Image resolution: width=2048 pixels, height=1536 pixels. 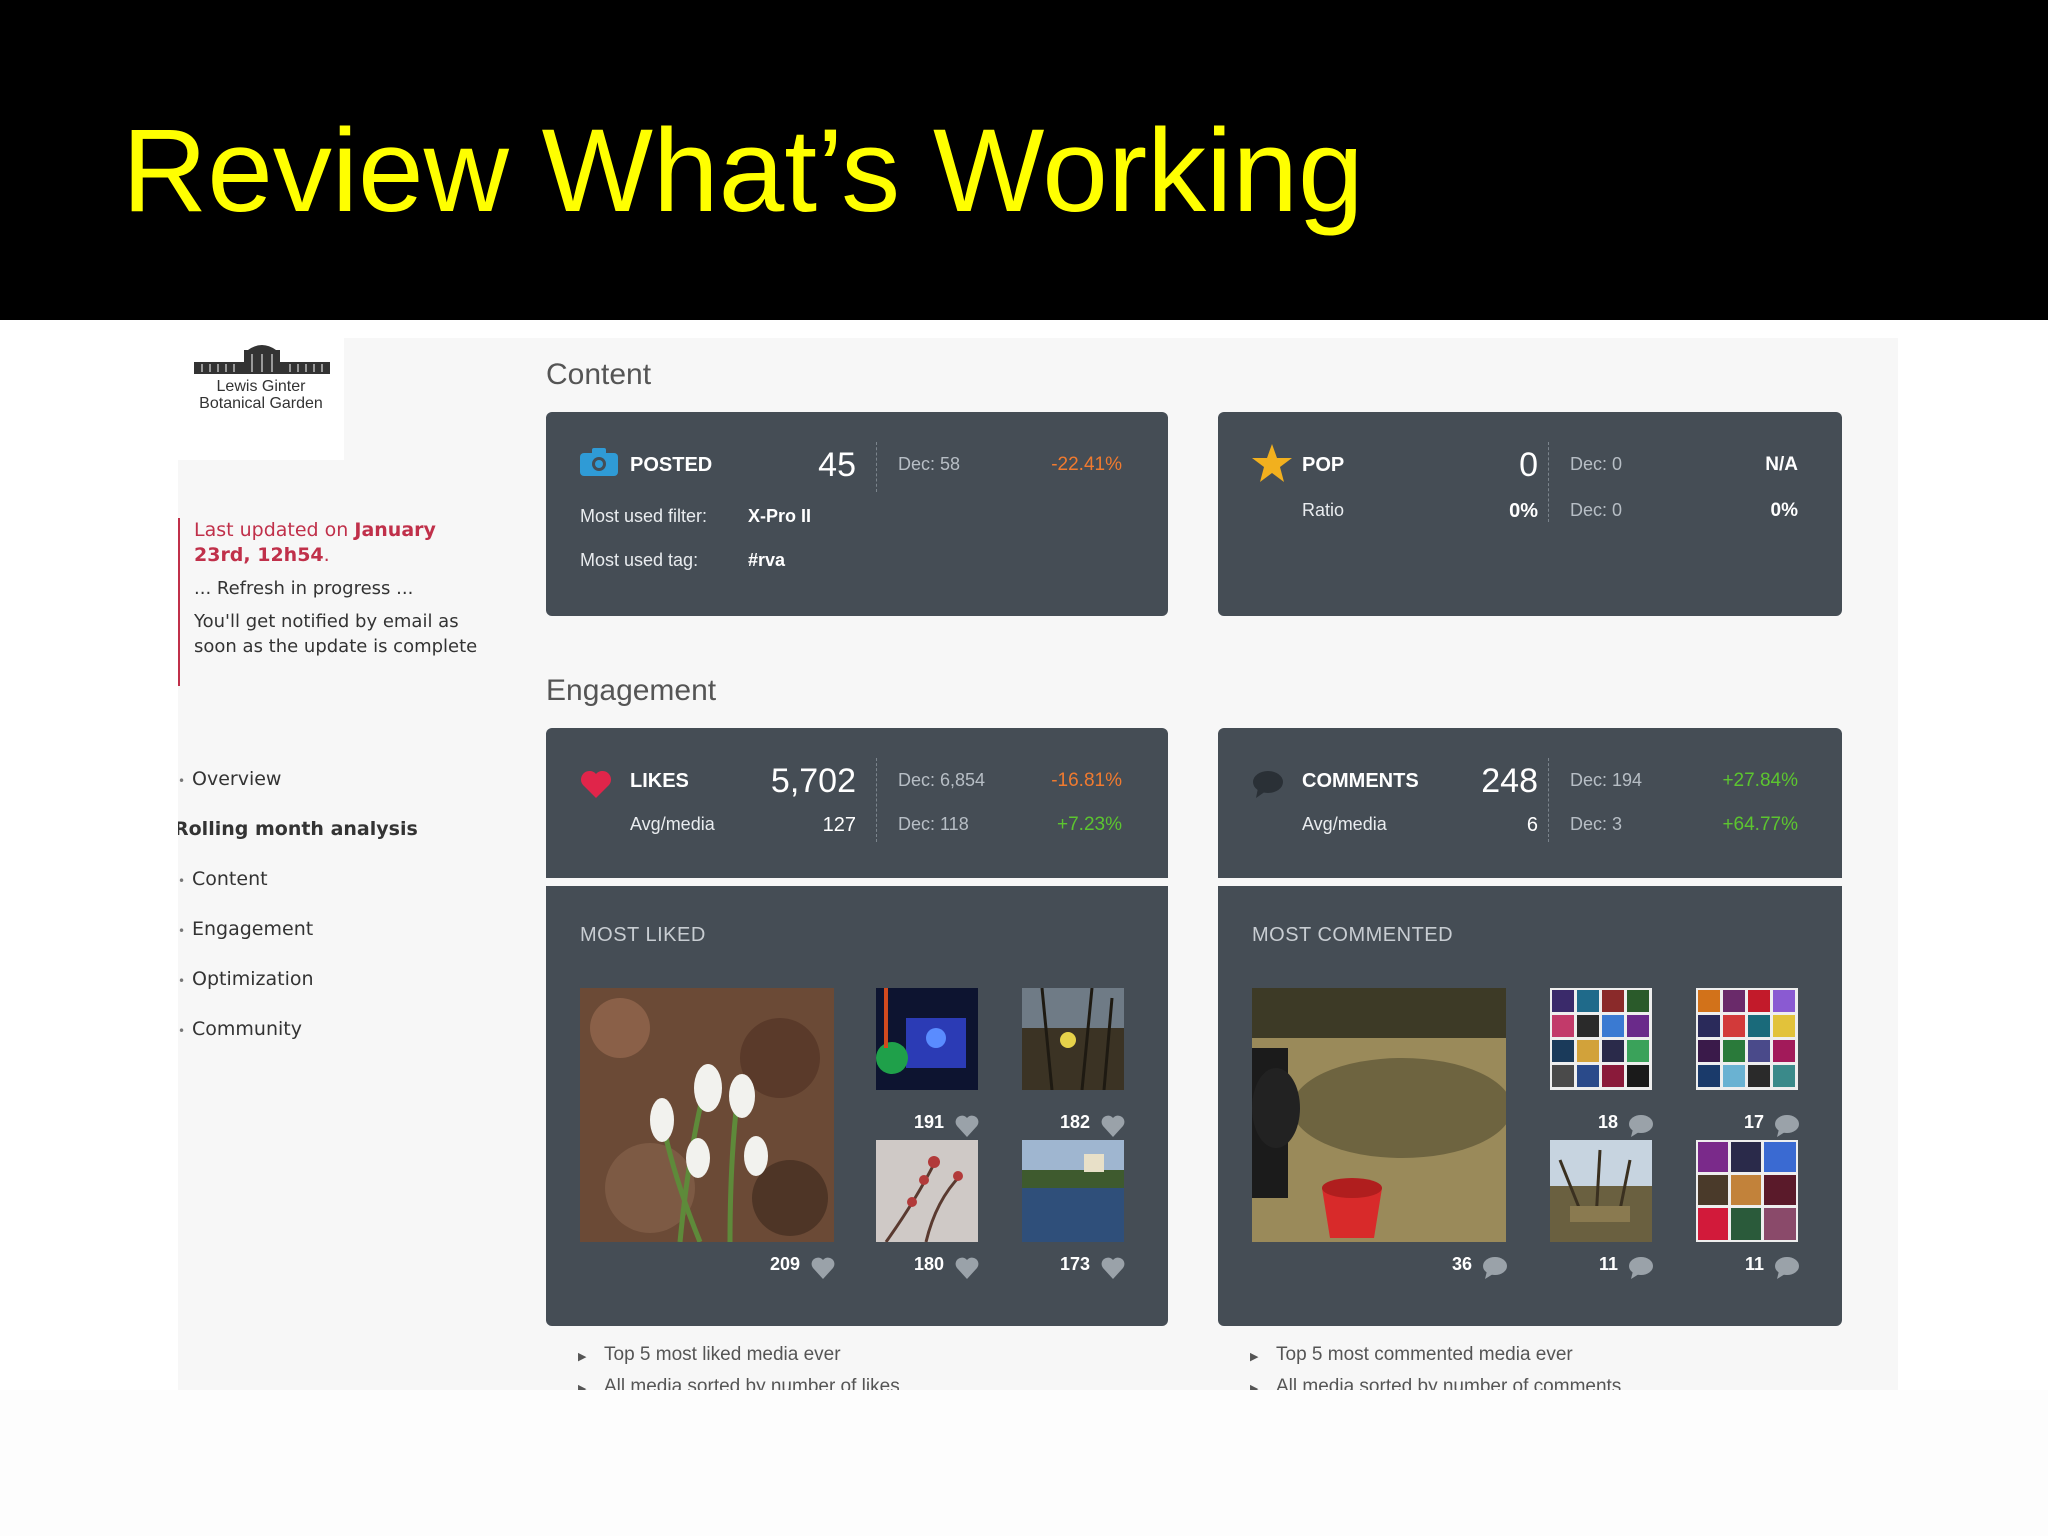 What do you see at coordinates (1530, 514) in the screenshot?
I see `pop-card: POP 0 Dec: 0 N/A Ratio 0% Dec: 0 0%` at bounding box center [1530, 514].